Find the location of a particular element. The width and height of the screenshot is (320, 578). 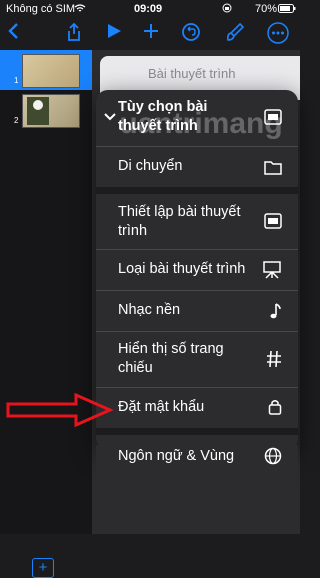

presentation-title: Bài thuyết trình is located at coordinates (192, 73).